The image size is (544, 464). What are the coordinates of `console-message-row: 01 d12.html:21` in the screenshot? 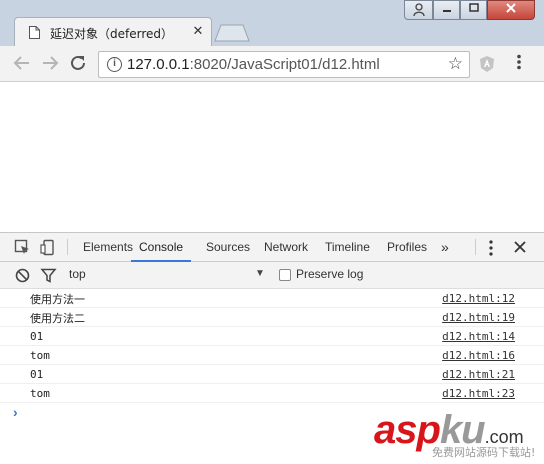 It's located at (272, 374).